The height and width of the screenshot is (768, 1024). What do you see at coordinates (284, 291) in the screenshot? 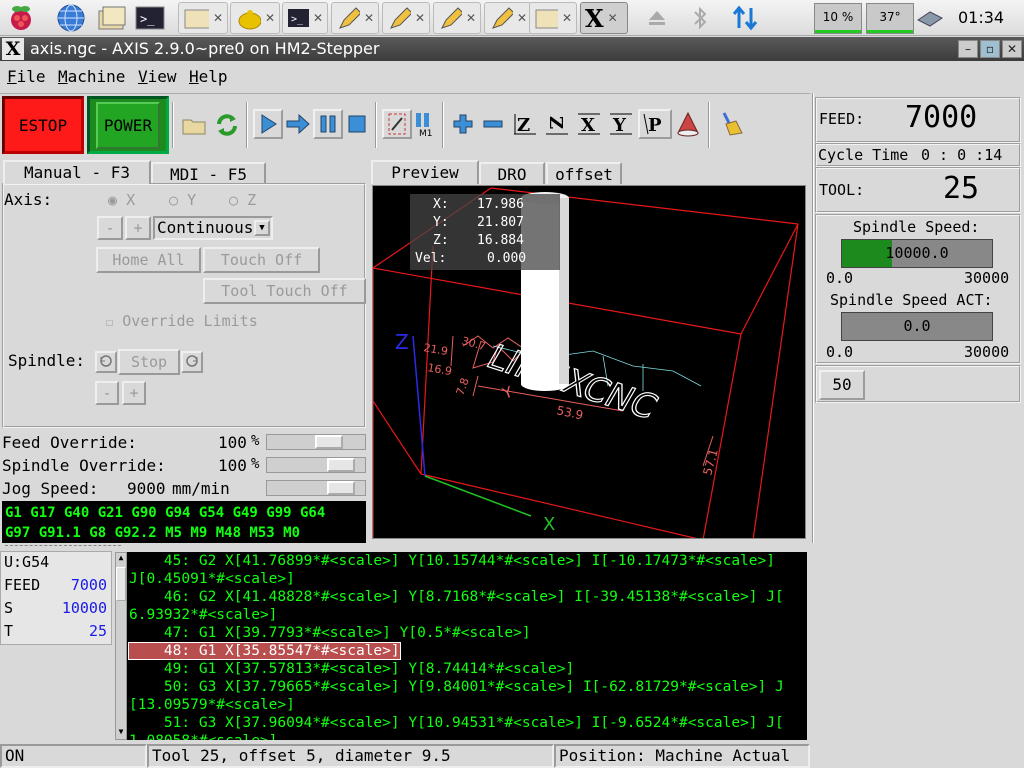
I see `tool-touch-off-button: Tool Touch Off` at bounding box center [284, 291].